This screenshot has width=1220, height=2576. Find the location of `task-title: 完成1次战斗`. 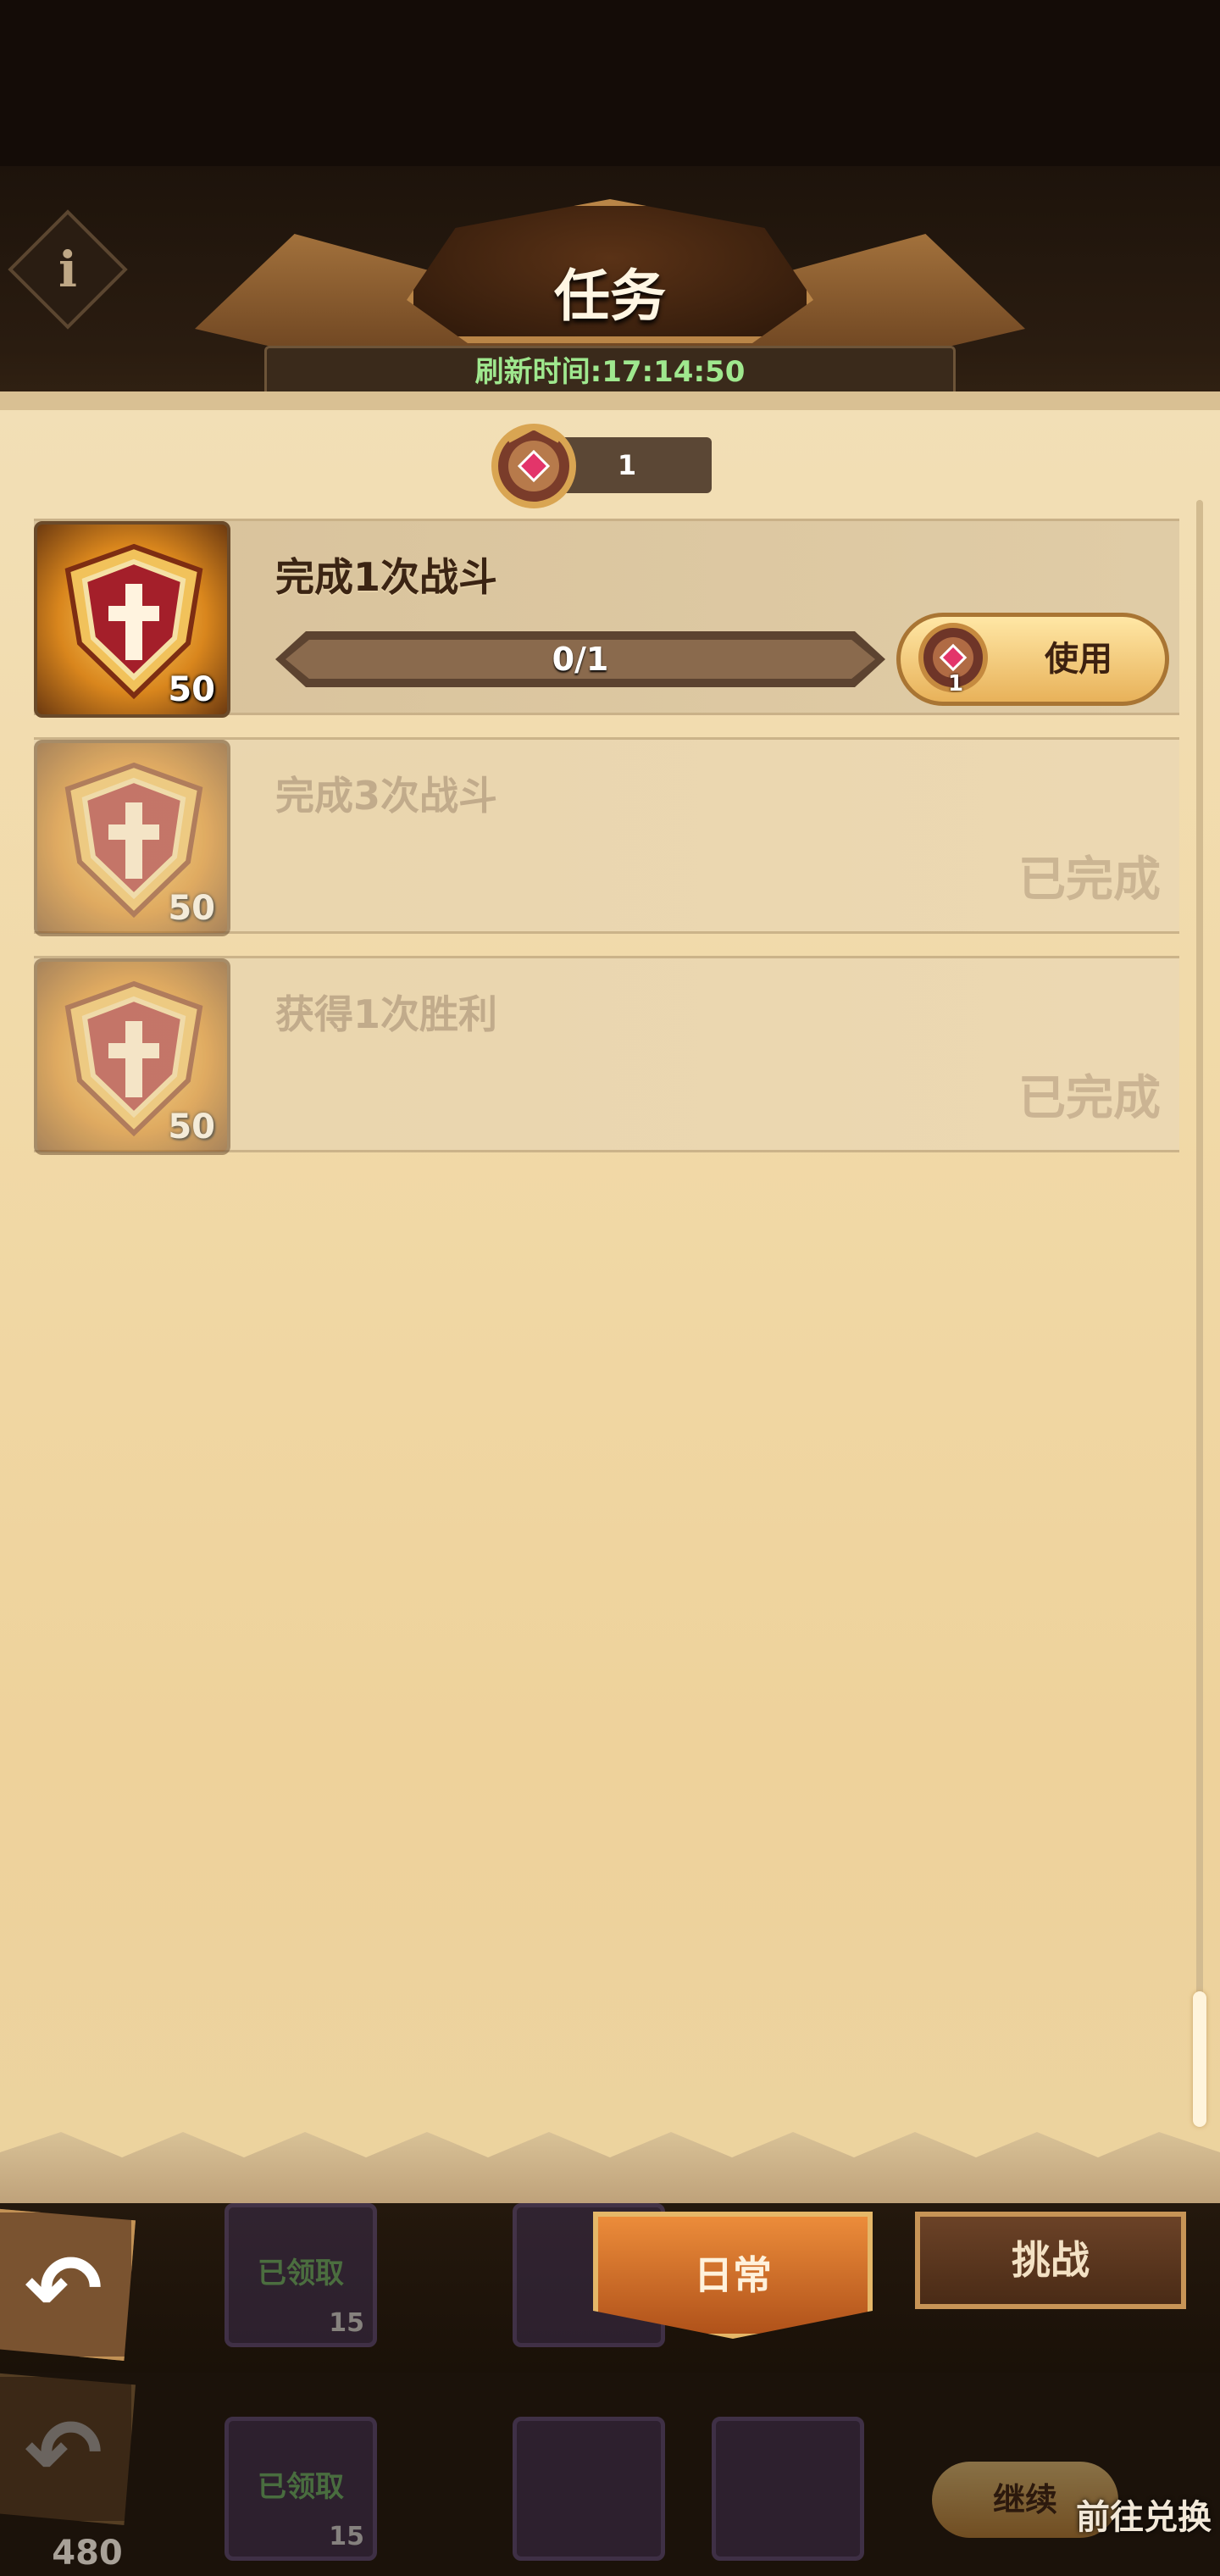

task-title: 完成1次战斗 is located at coordinates (386, 577).